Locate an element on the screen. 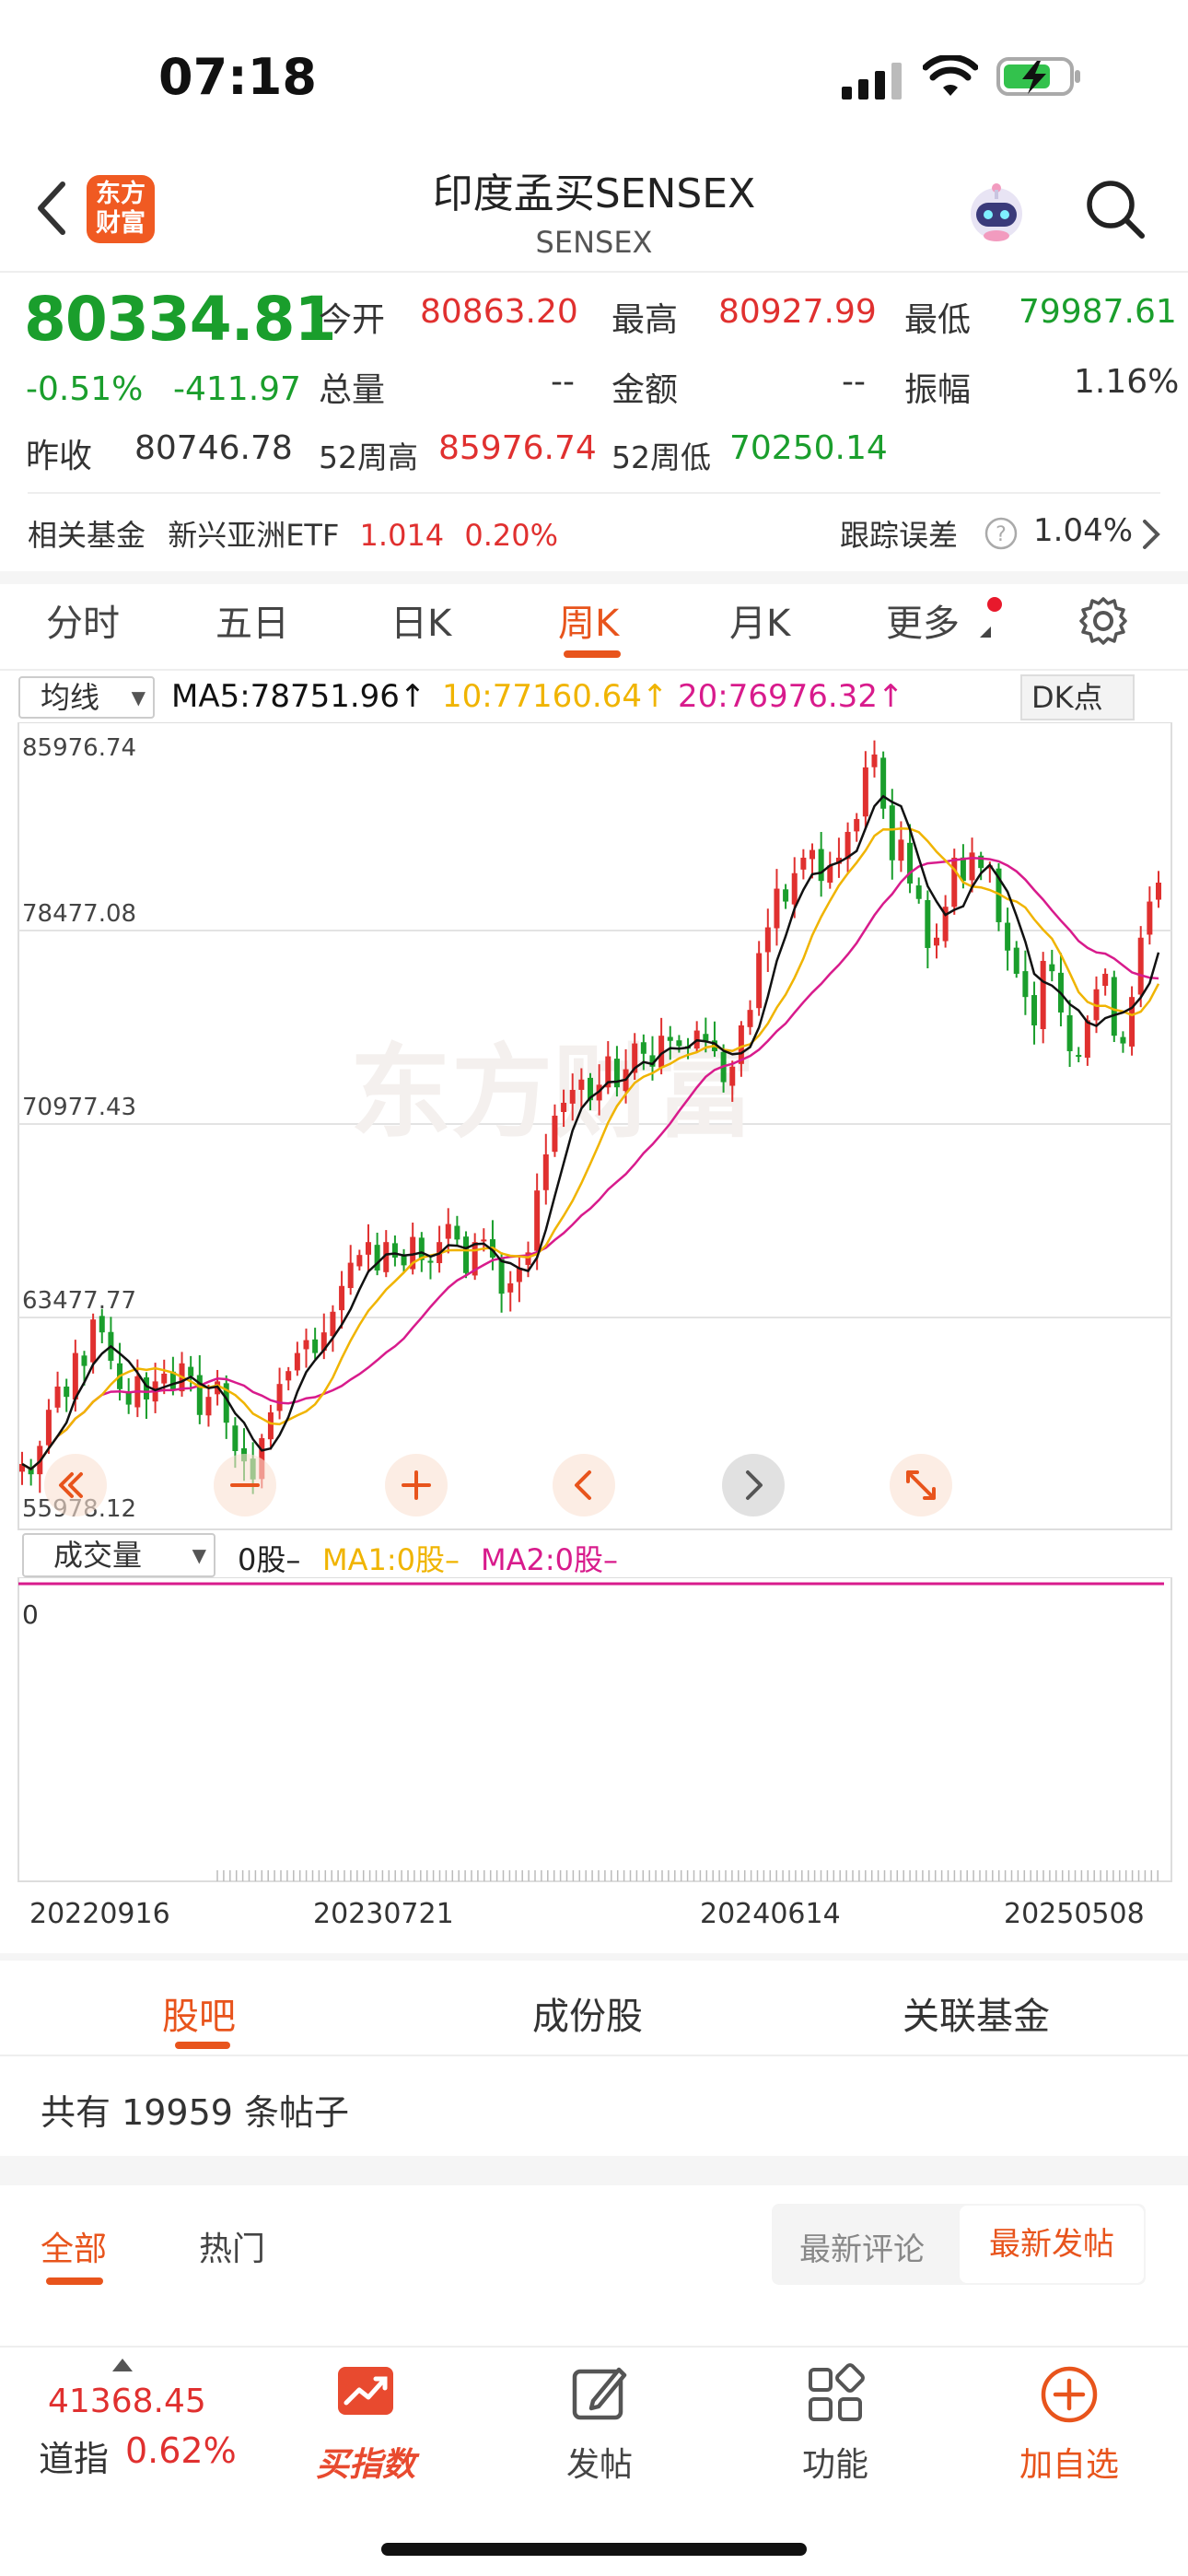 Image resolution: width=1188 pixels, height=2576 pixels. high-value: 80927.99 is located at coordinates (797, 312).